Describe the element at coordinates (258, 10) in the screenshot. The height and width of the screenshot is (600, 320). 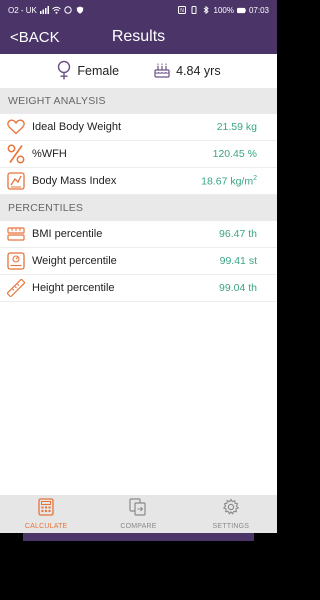
I see `clock: 07:03` at that location.